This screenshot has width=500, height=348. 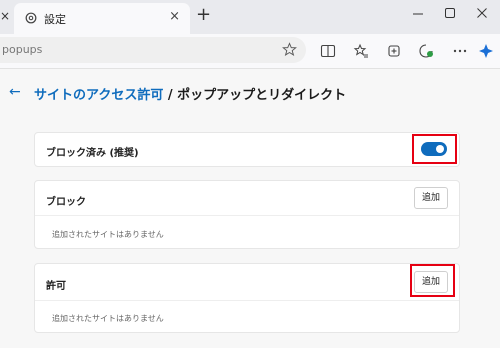 I want to click on back-arrow-icon: ←, so click(x=15, y=92).